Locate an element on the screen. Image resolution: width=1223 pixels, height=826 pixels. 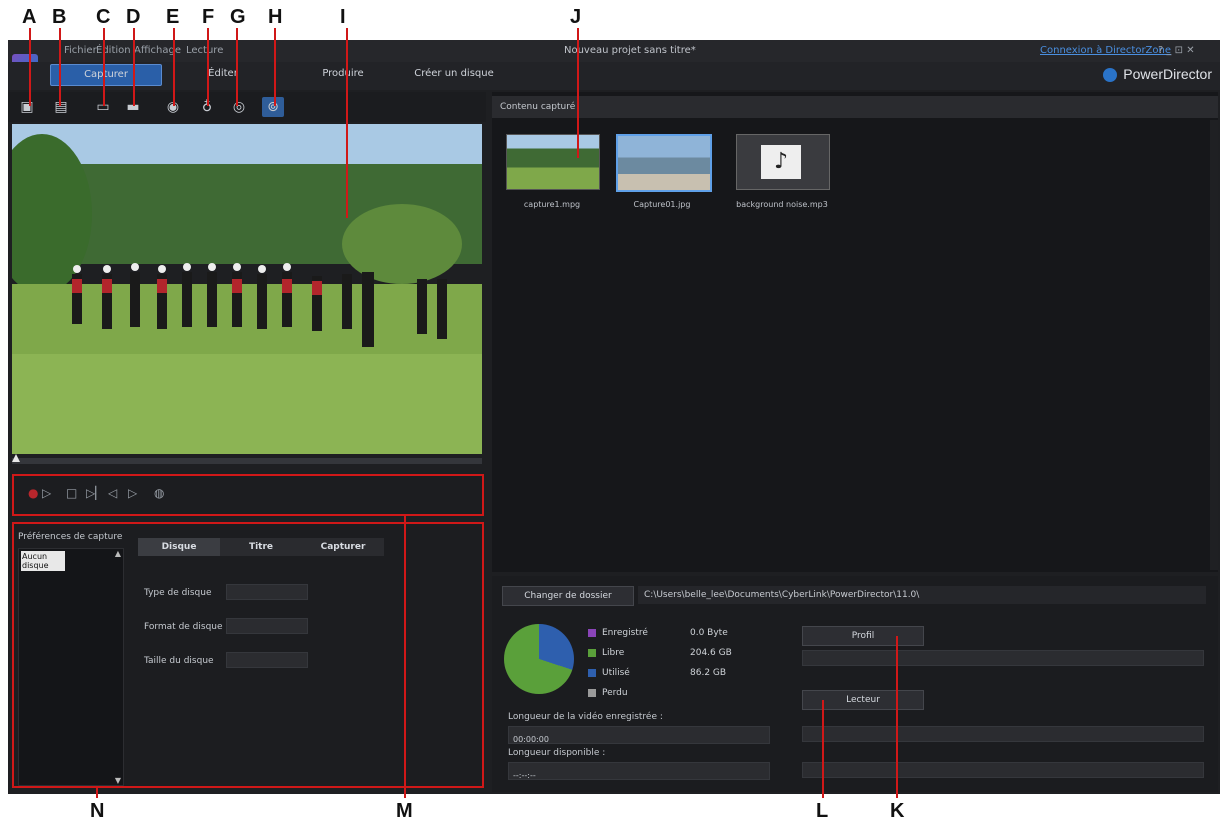
callout-g: G is located at coordinates (238, 17).